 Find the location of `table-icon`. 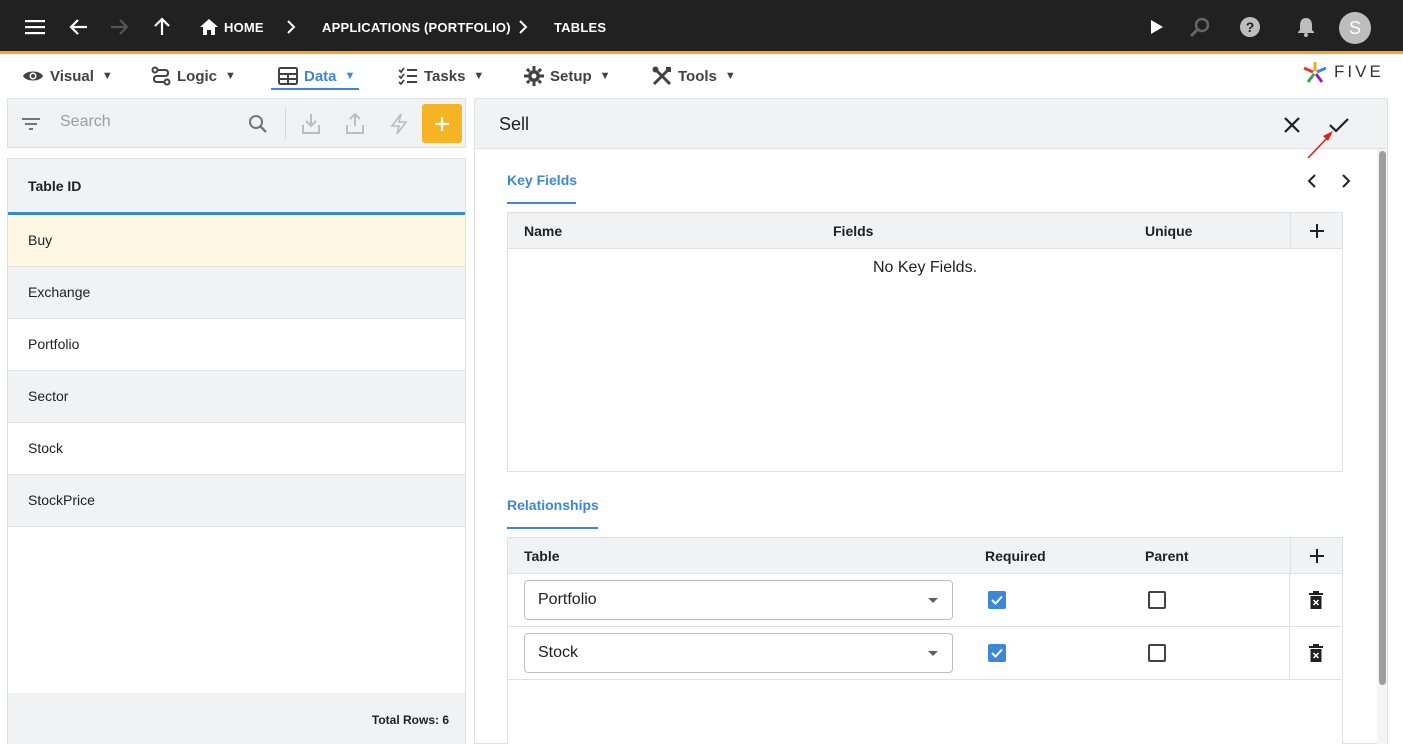

table-icon is located at coordinates (288, 76).